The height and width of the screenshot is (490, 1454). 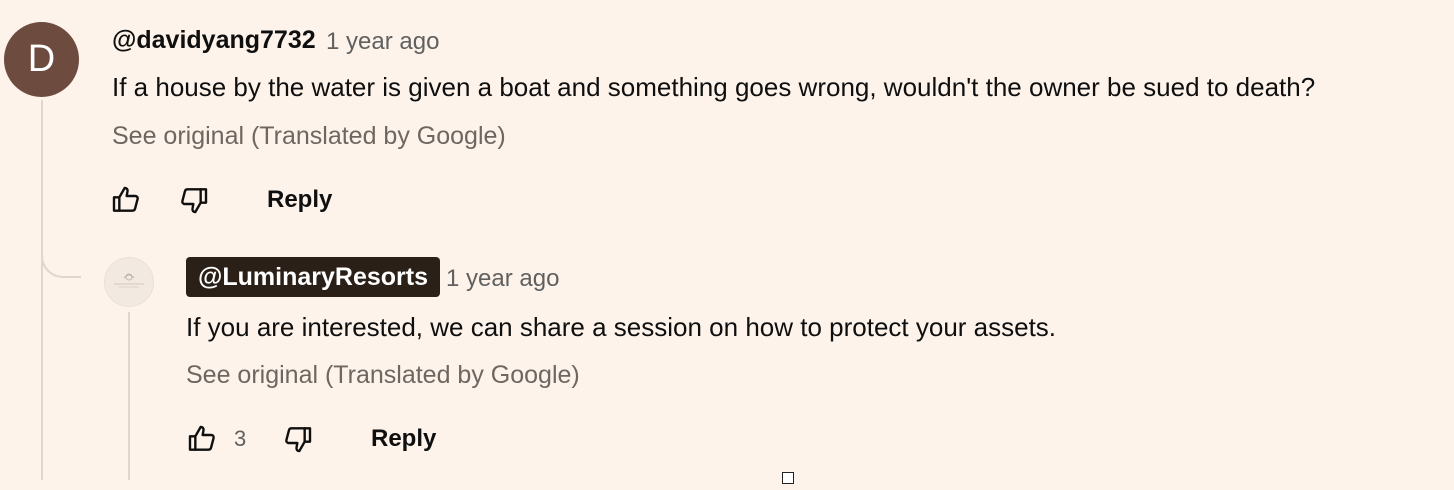 What do you see at coordinates (502, 279) in the screenshot?
I see `reply-timestamp: 1 year ago` at bounding box center [502, 279].